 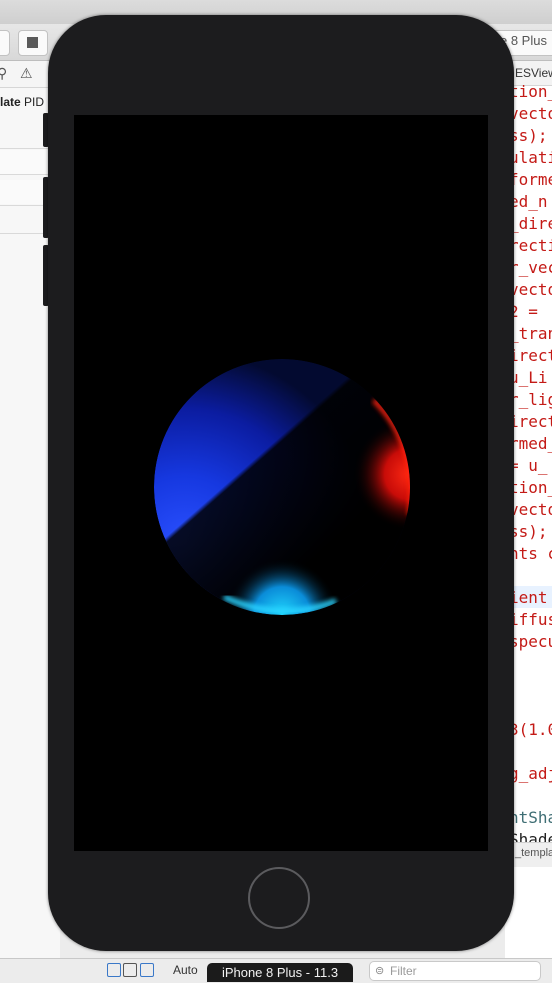 I want to click on code-line: forme, so click(x=530, y=179).